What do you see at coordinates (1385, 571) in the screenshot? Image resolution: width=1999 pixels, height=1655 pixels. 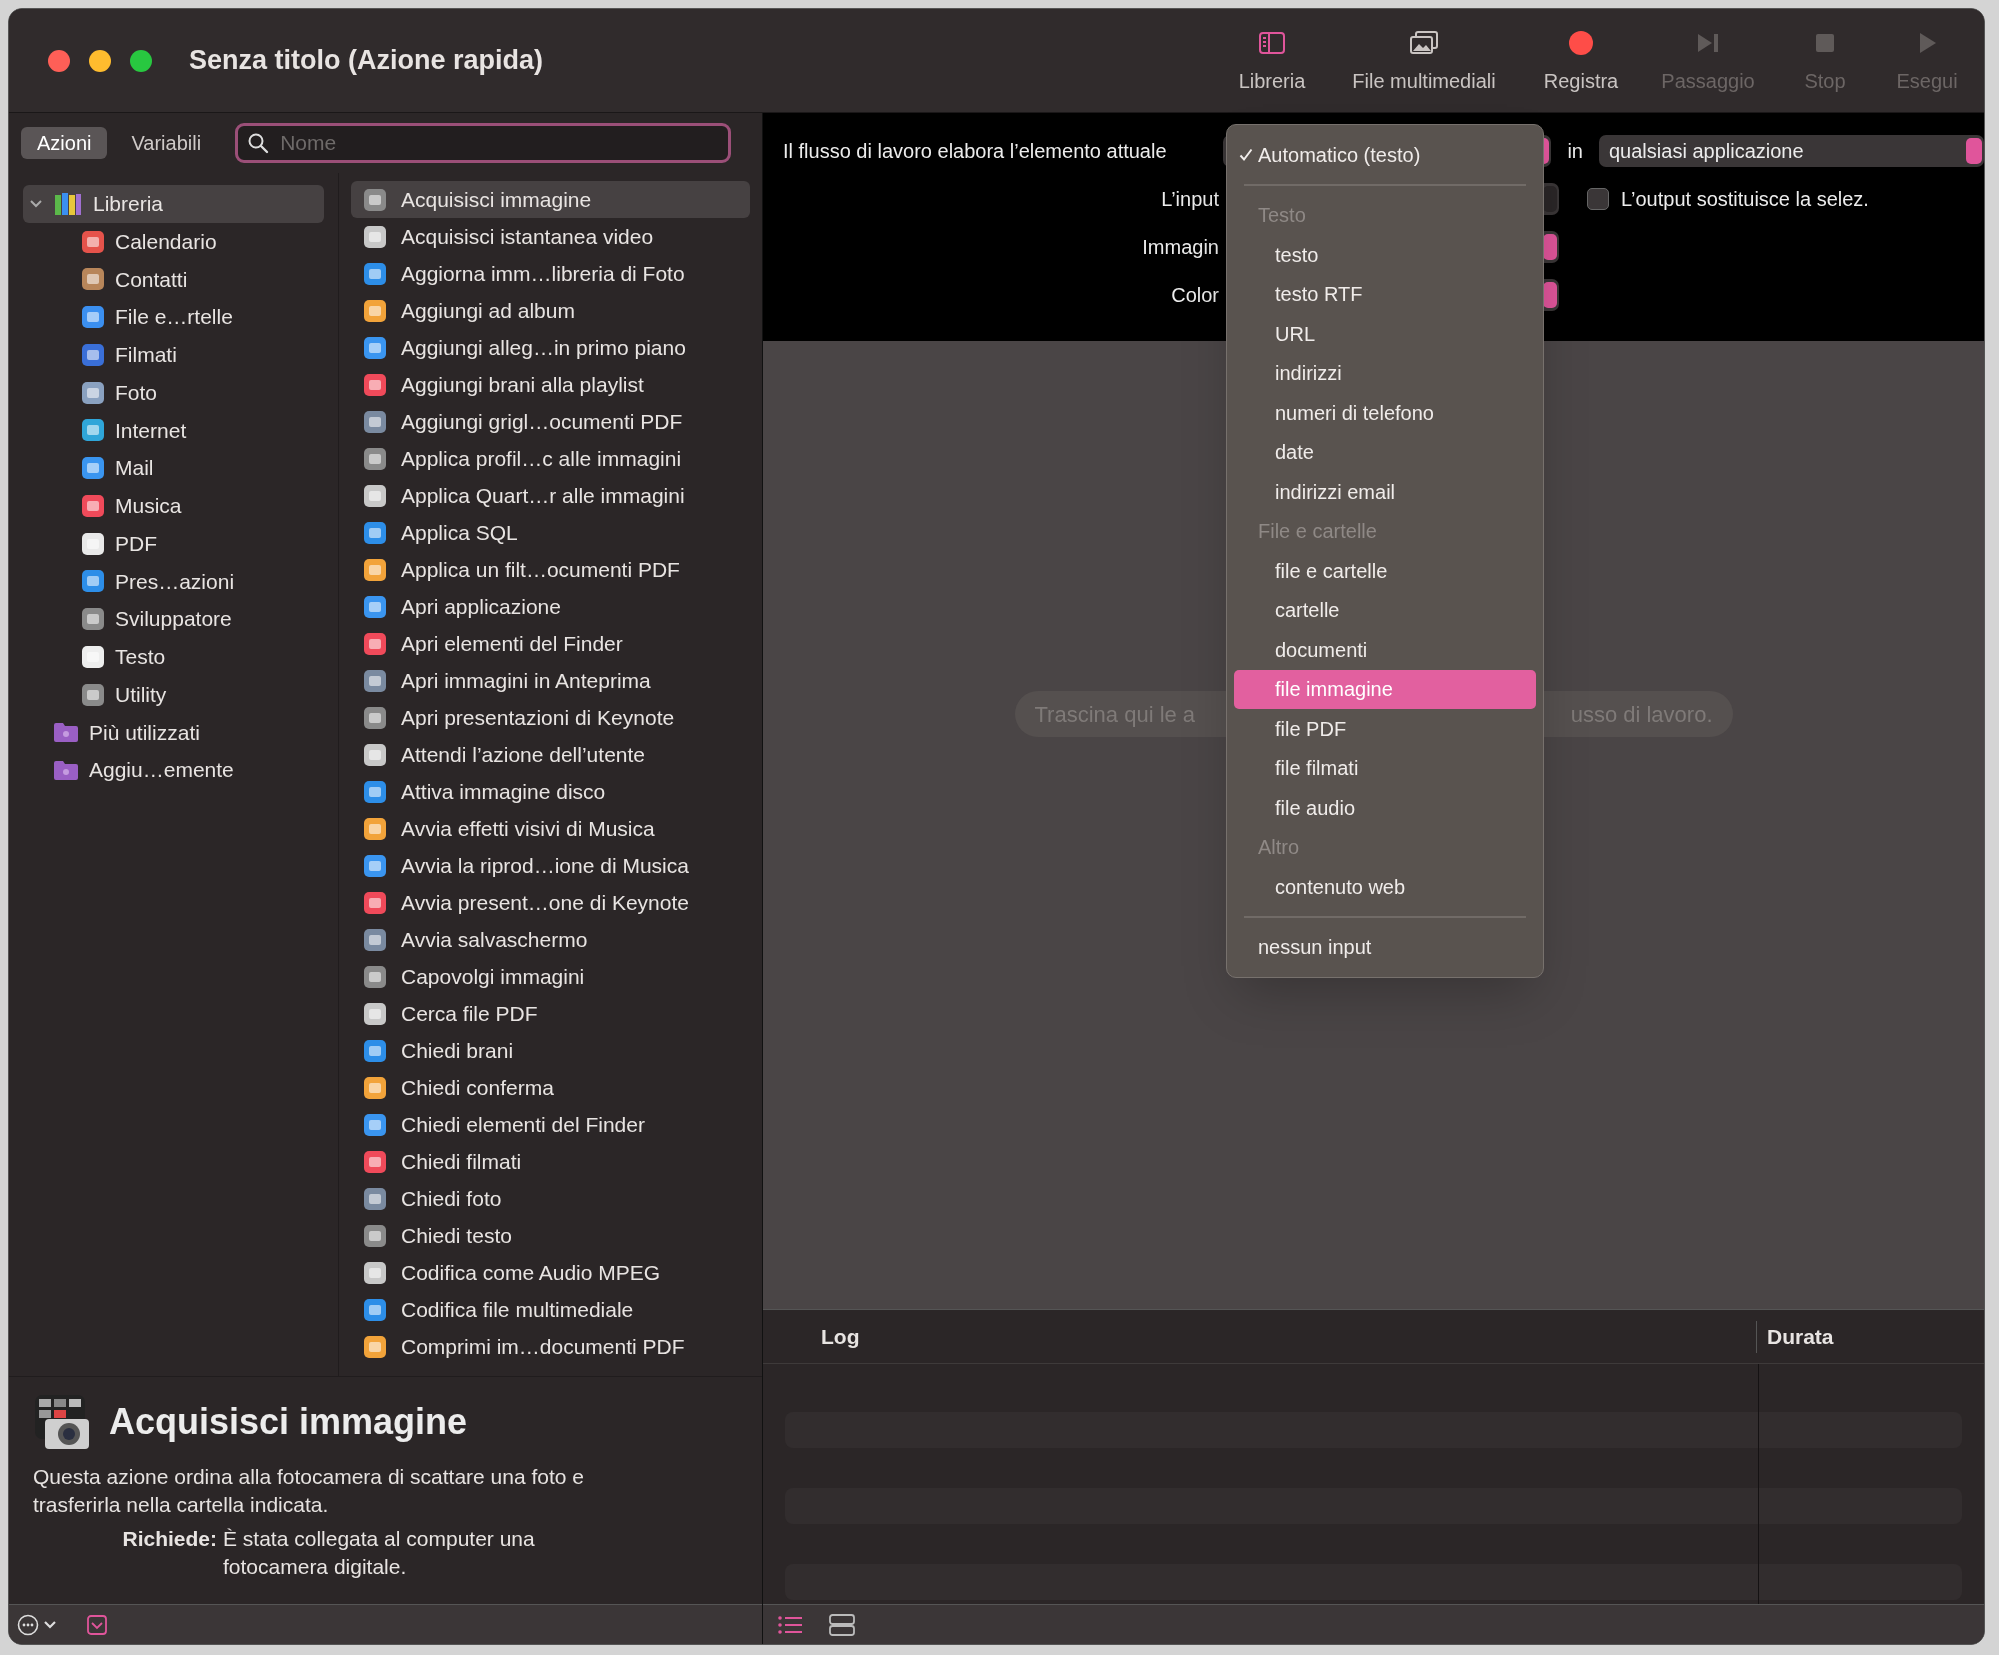 I see `menu-item: file e cartelle` at bounding box center [1385, 571].